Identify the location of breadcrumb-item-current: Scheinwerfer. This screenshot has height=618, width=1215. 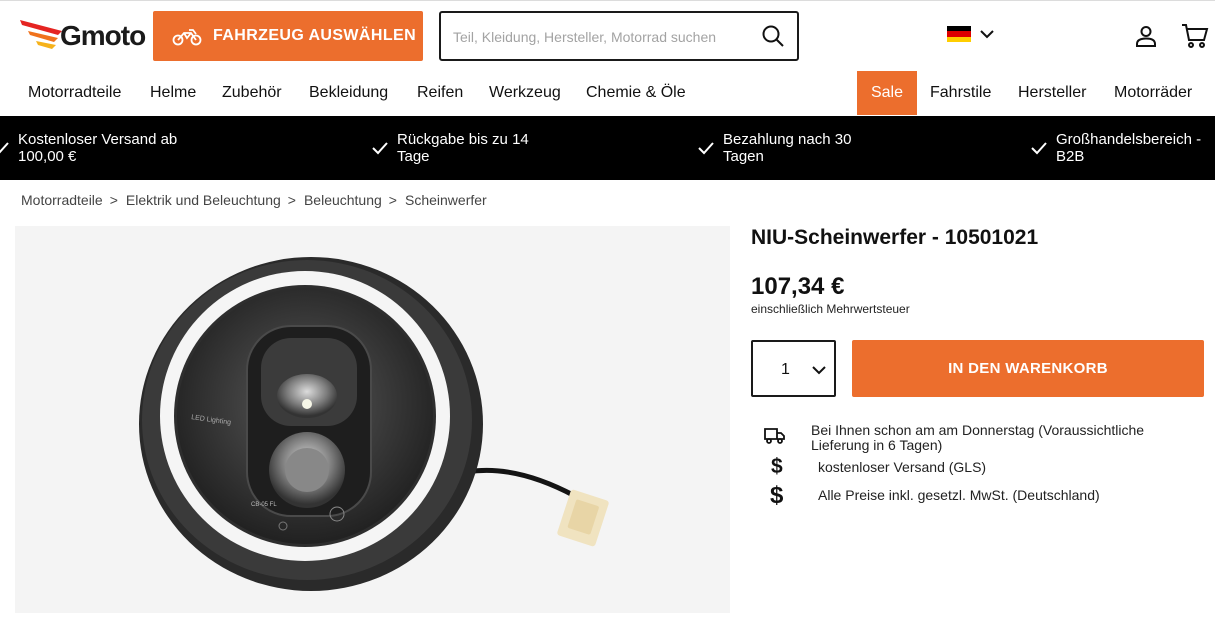
(446, 200).